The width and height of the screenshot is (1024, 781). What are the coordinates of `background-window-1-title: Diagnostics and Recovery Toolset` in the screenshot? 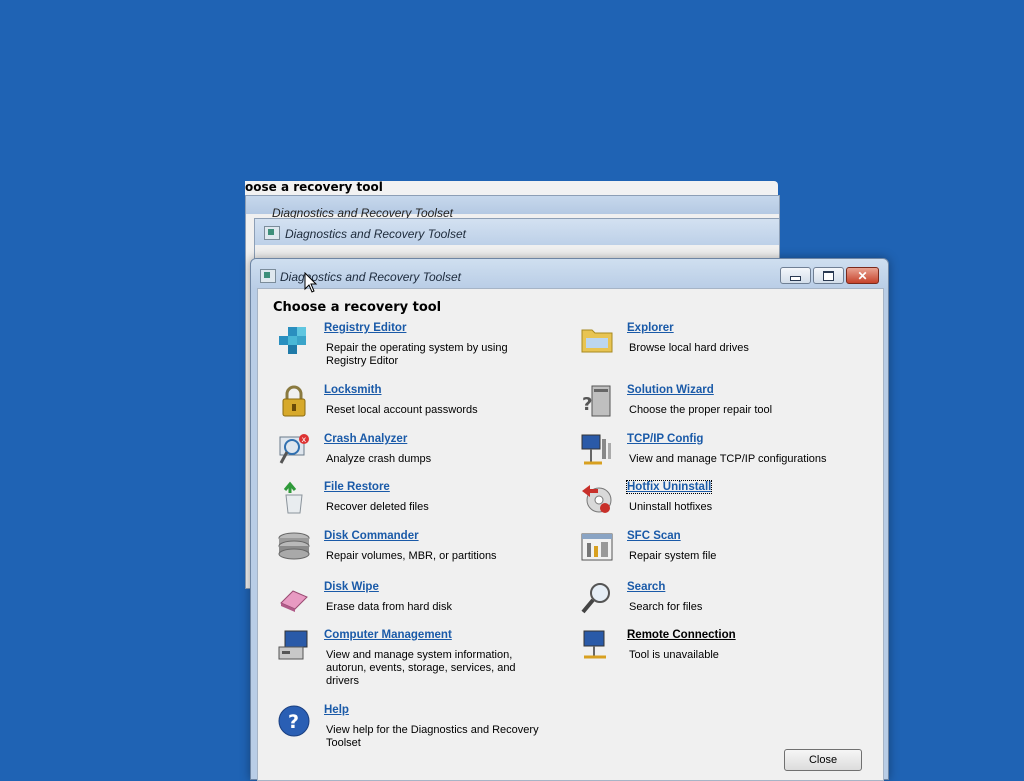 It's located at (362, 213).